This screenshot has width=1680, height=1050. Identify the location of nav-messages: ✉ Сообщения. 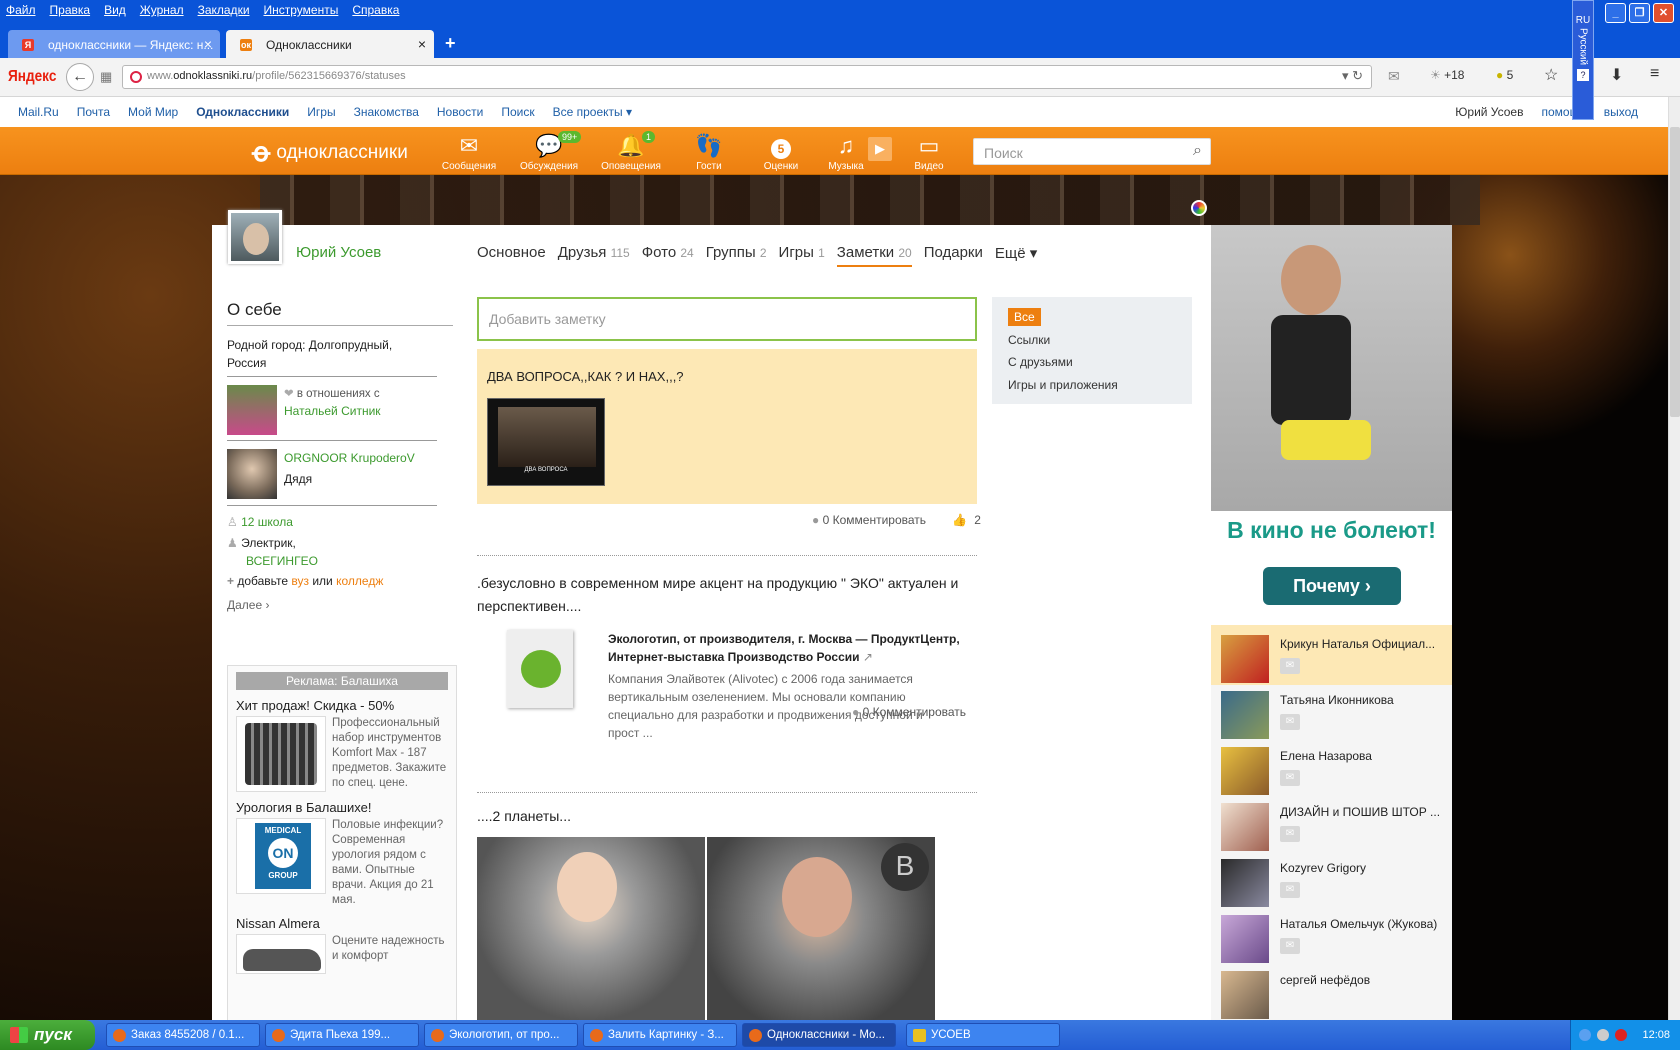
(469, 152).